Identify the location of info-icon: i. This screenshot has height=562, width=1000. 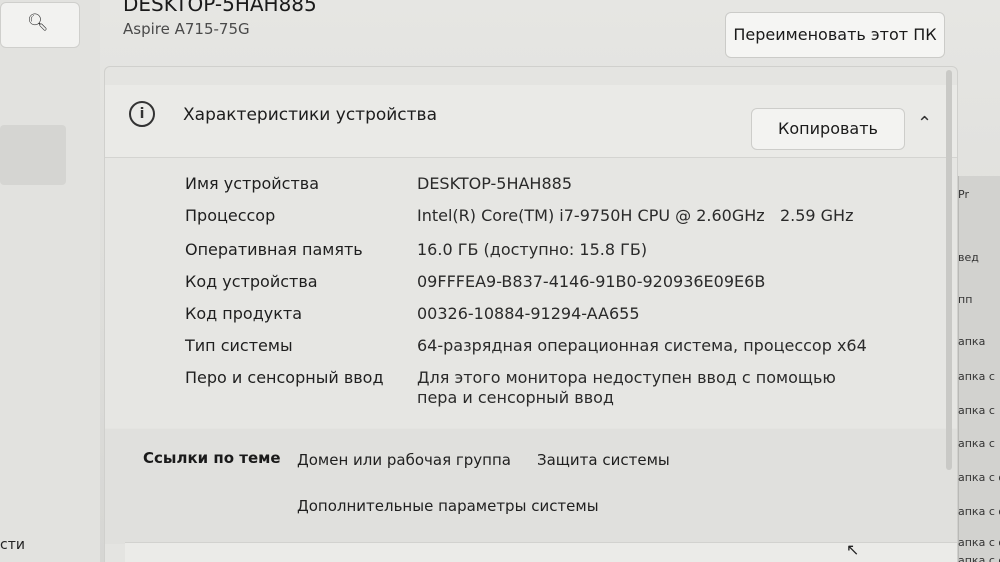
(142, 114).